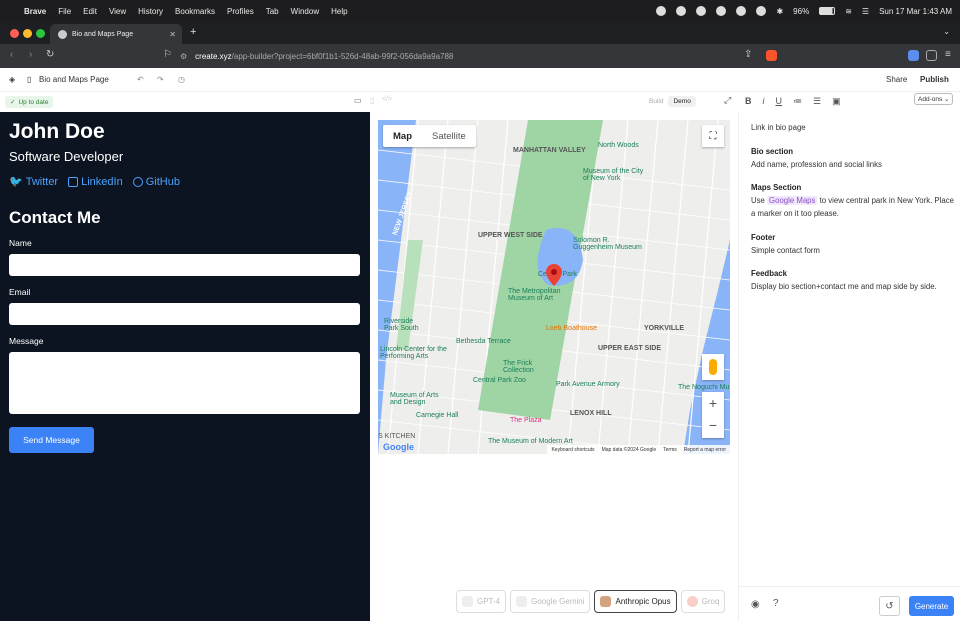 This screenshot has height=621, width=960. I want to click on new-tab-button: +, so click(193, 32).